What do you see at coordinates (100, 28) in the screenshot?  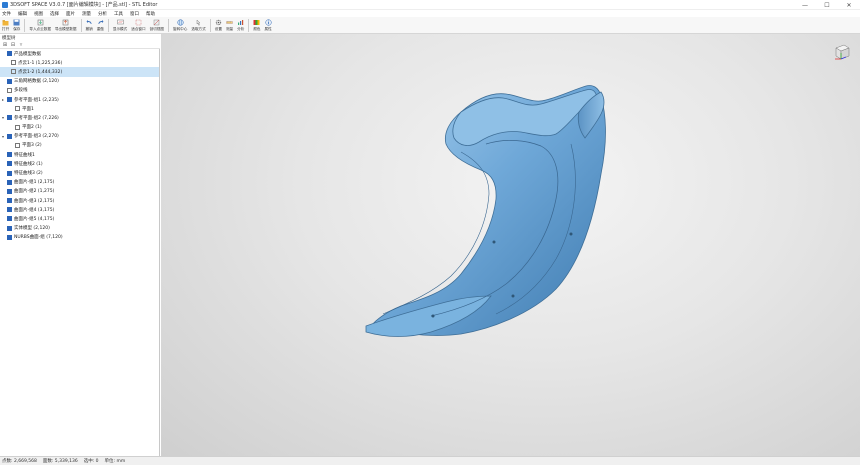 I see `toolbar-button-label: 重做` at bounding box center [100, 28].